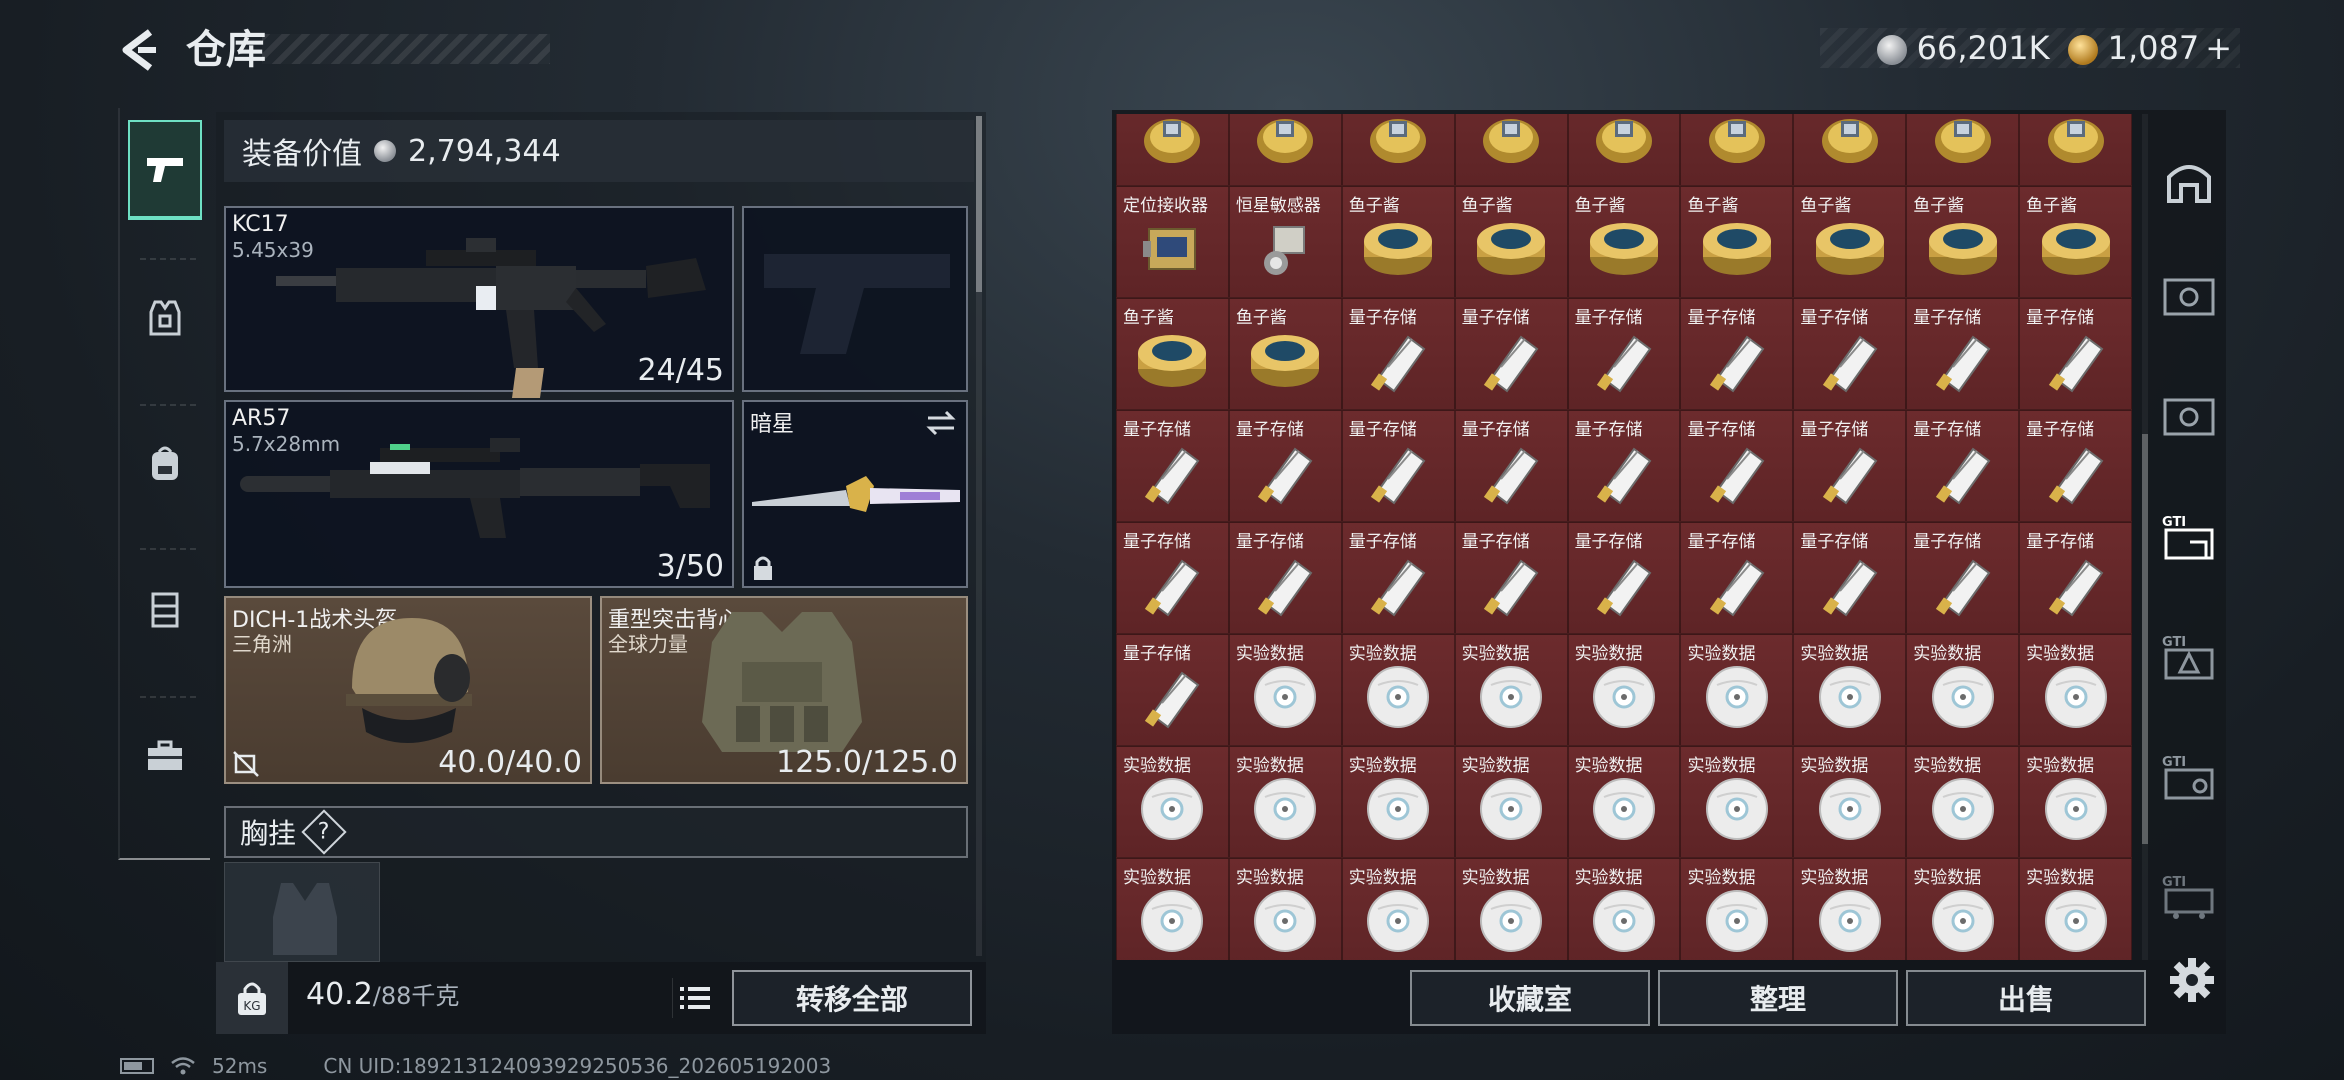  I want to click on tab-backpack, so click(165, 464).